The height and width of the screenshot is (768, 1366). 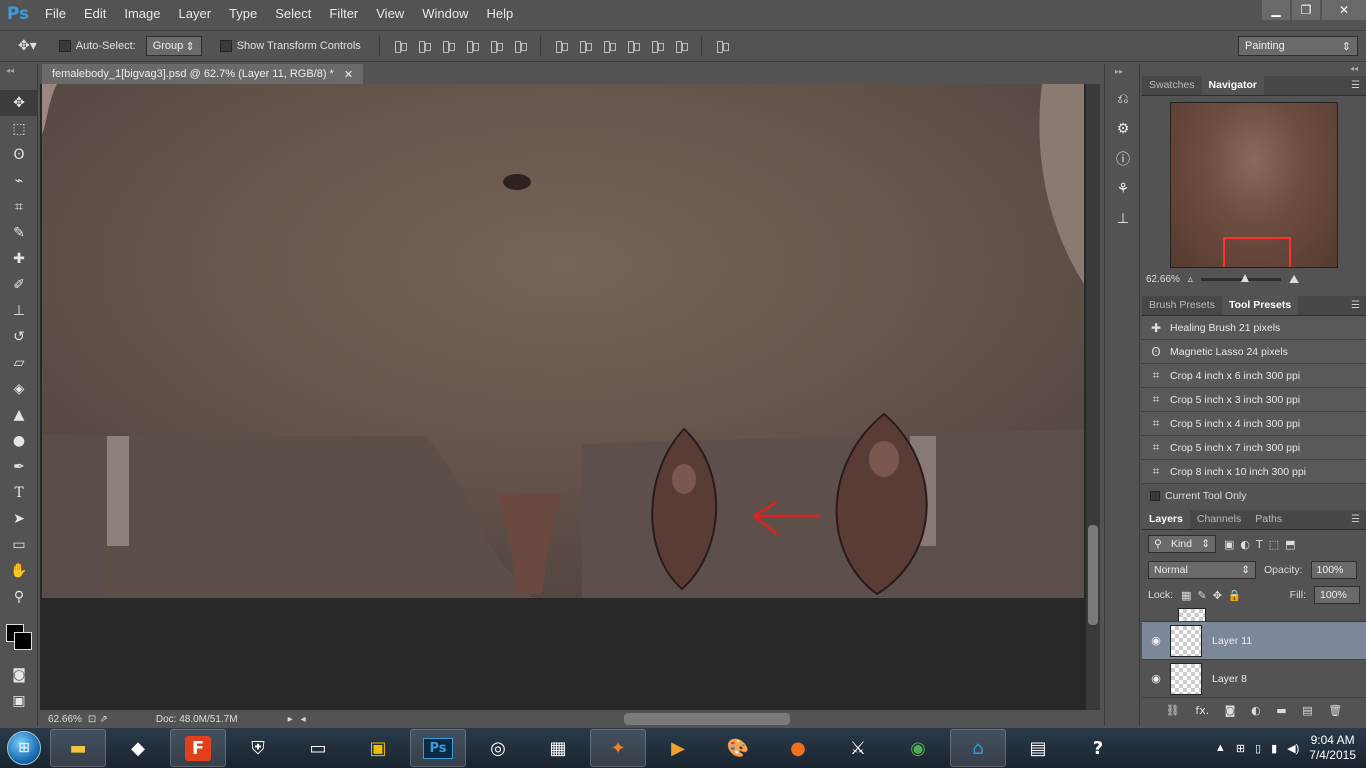 What do you see at coordinates (1202, 710) in the screenshot?
I see `layer-style-icon: fx.` at bounding box center [1202, 710].